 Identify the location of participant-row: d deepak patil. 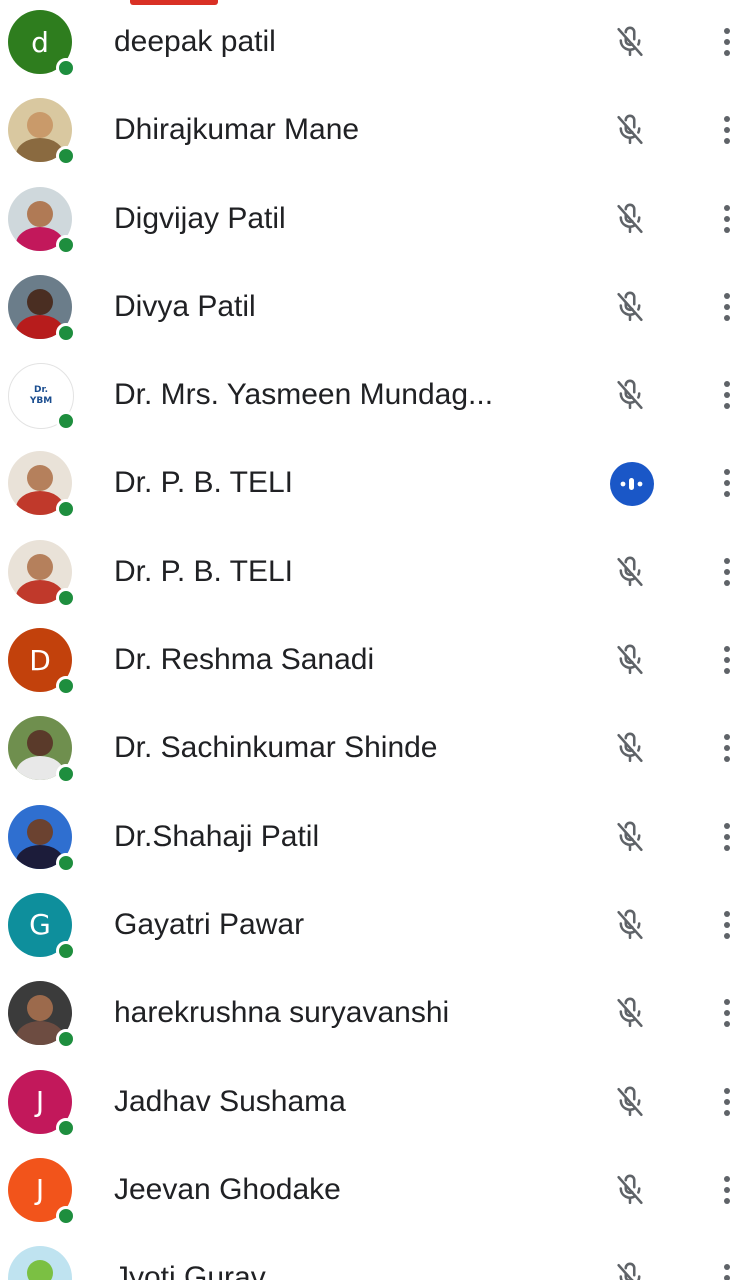
(372, 44).